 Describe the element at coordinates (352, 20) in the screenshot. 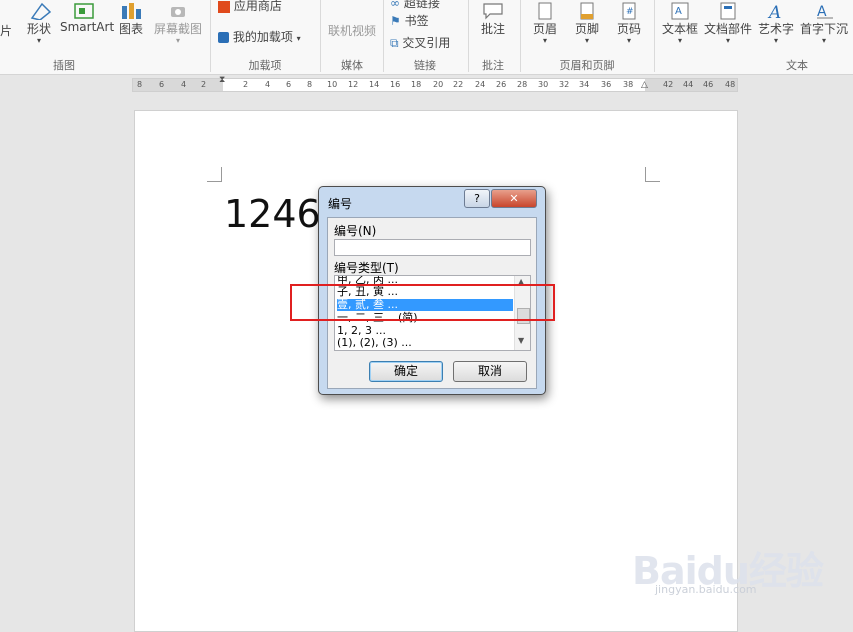

I see `online-video-button: 联机视频` at that location.